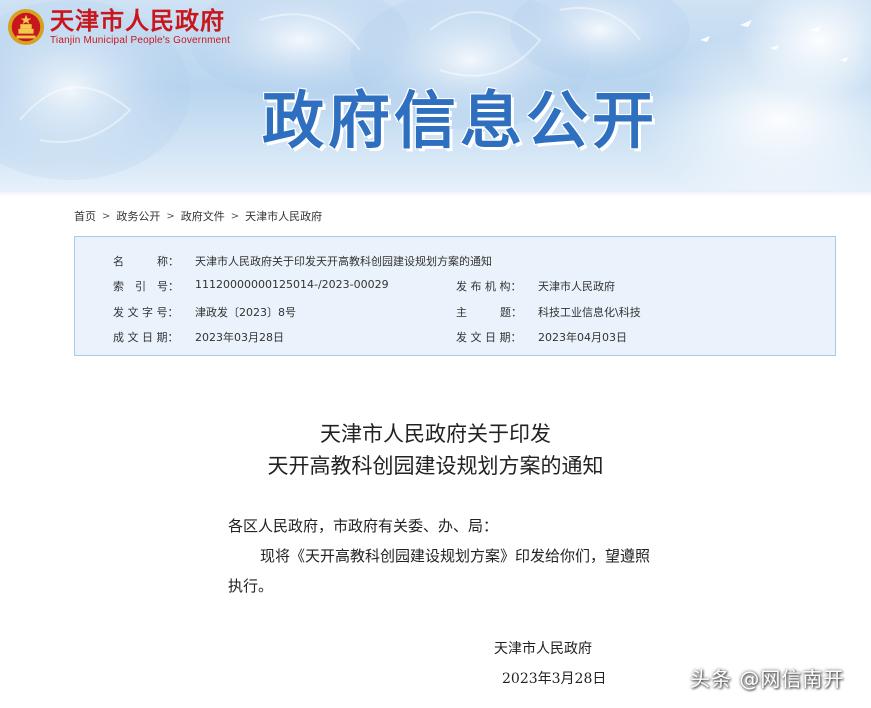 Image resolution: width=871 pixels, height=708 pixels. Describe the element at coordinates (140, 40) in the screenshot. I see `site-name-en: Tianjin Municipal People's Government` at that location.